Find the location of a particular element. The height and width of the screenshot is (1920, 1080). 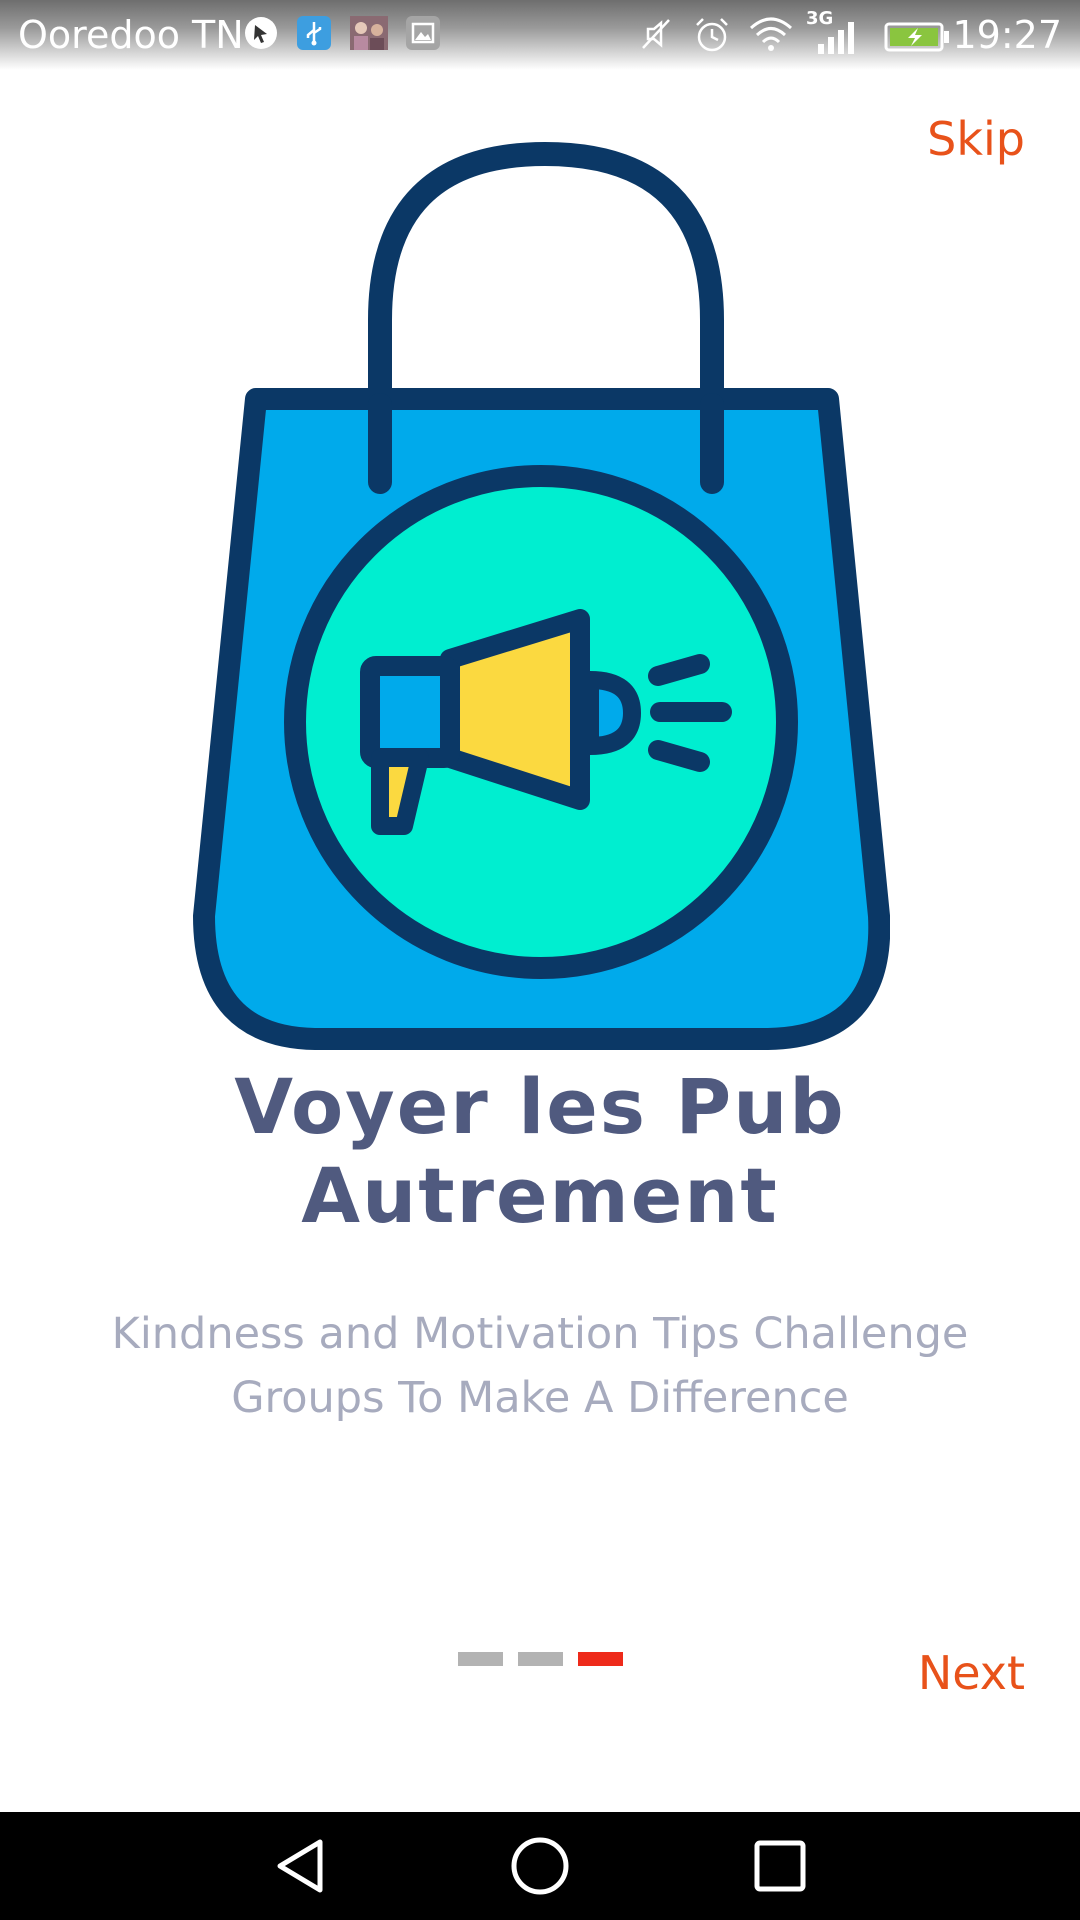

back-icon is located at coordinates (300, 1866).